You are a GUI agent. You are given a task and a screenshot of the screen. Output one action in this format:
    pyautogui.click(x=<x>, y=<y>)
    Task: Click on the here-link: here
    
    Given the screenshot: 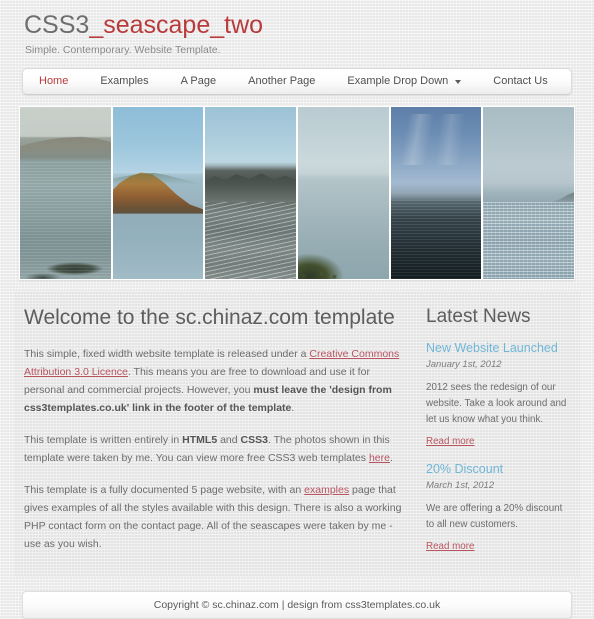 What is the action you would take?
    pyautogui.click(x=379, y=458)
    